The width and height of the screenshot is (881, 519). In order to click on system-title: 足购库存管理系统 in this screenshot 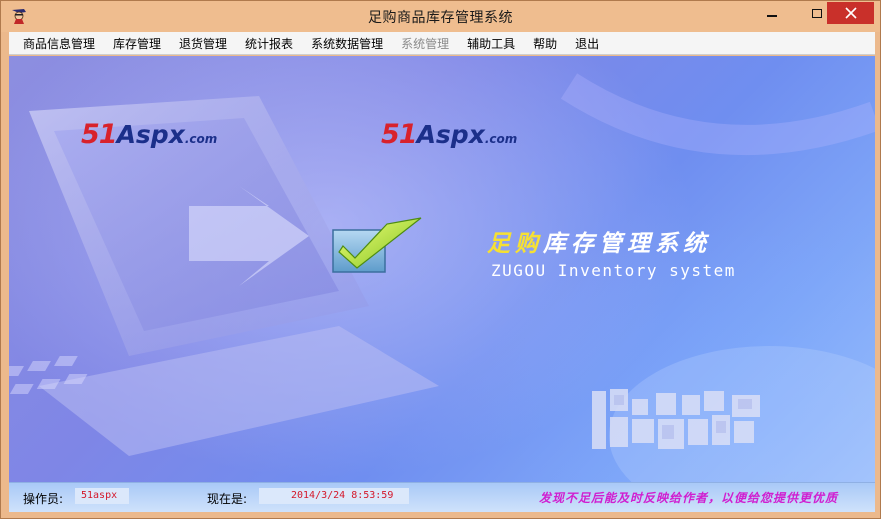, I will do `click(599, 243)`.